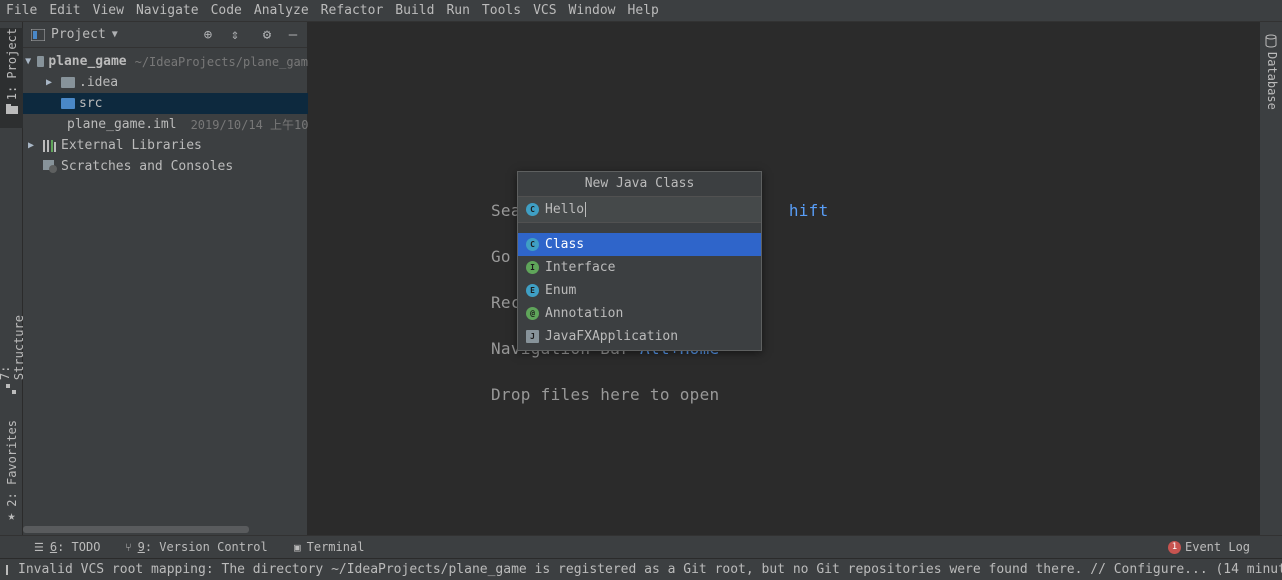  Describe the element at coordinates (1272, 81) in the screenshot. I see `tab-database: Database` at that location.